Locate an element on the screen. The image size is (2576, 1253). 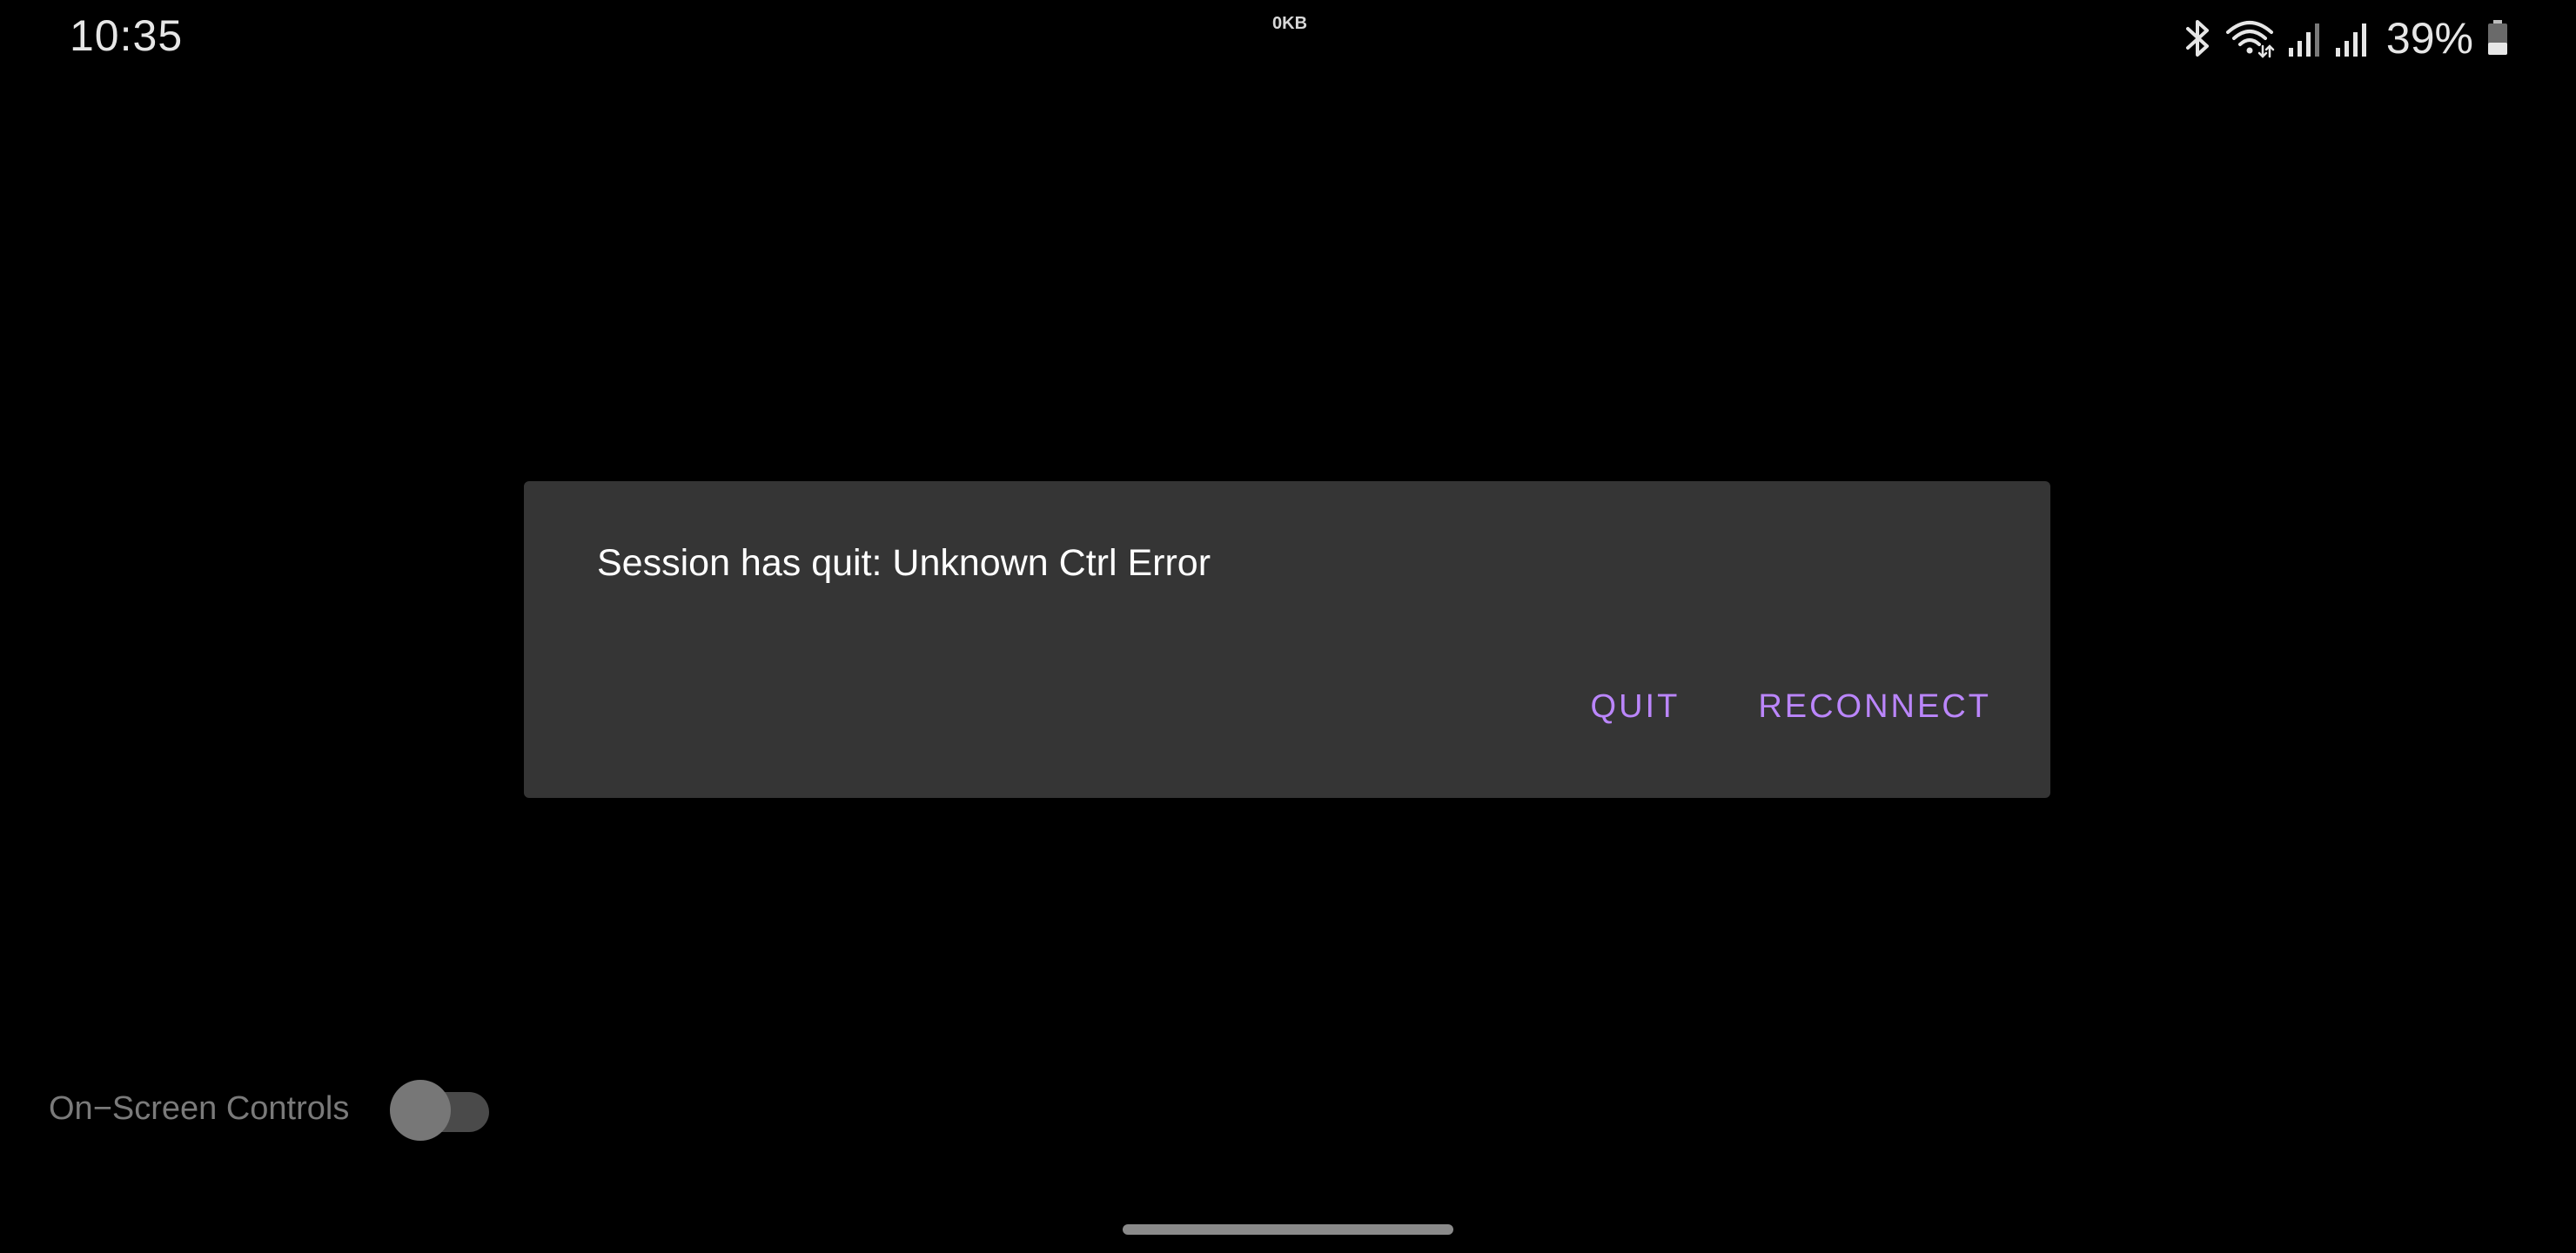
on-screen-controls-toggle is located at coordinates (441, 1110).